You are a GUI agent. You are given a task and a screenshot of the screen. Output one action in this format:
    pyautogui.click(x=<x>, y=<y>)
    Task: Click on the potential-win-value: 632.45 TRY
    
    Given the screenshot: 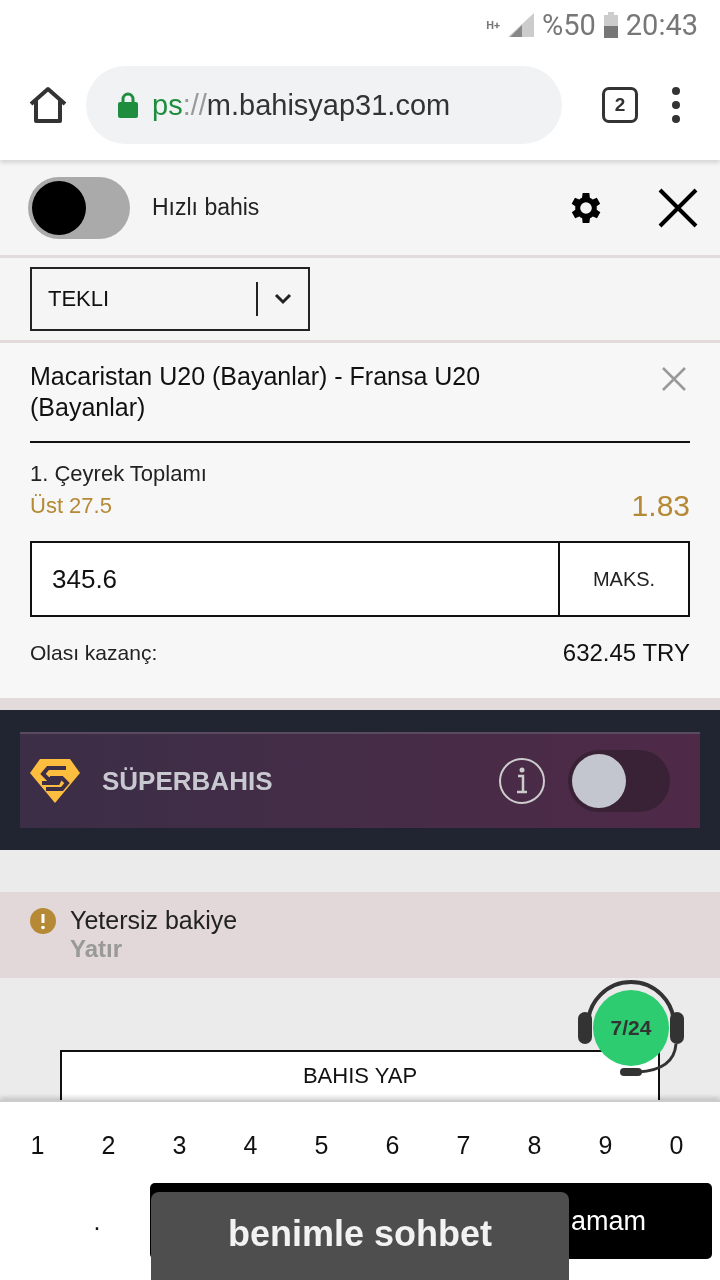 What is the action you would take?
    pyautogui.click(x=626, y=653)
    